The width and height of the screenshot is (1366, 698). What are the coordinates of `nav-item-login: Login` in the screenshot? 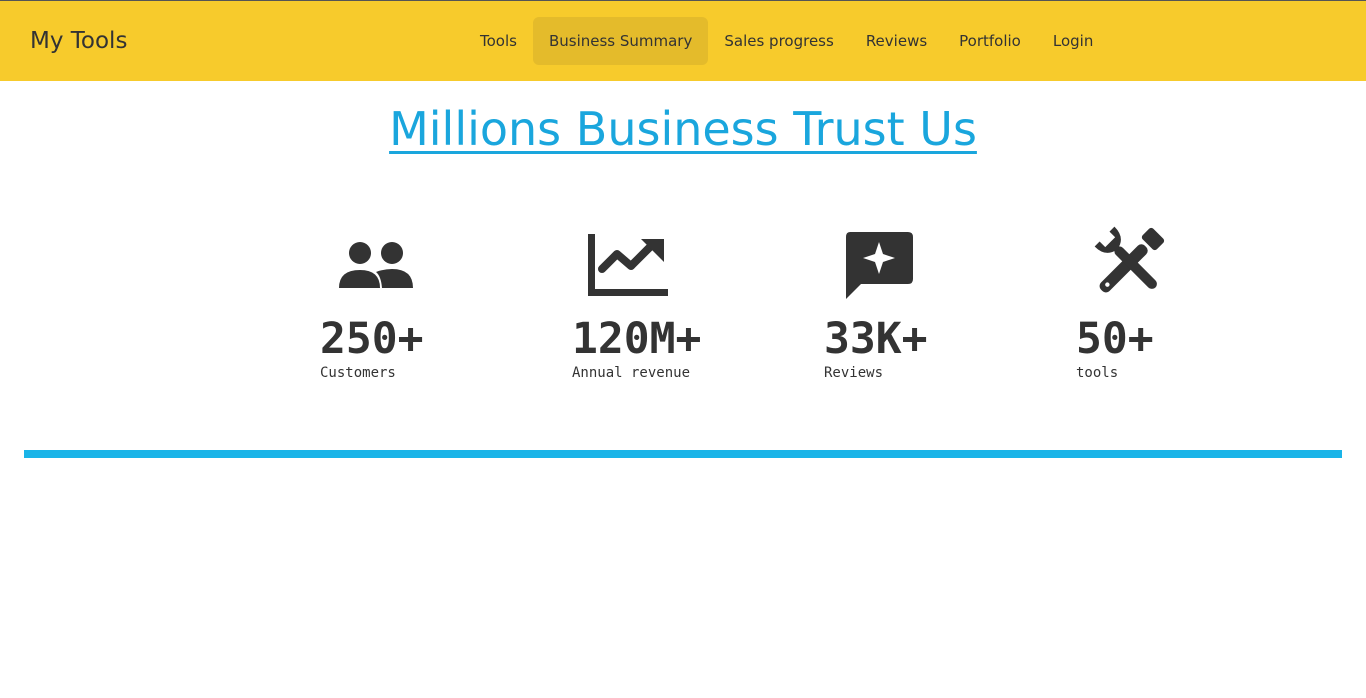 It's located at (1073, 41).